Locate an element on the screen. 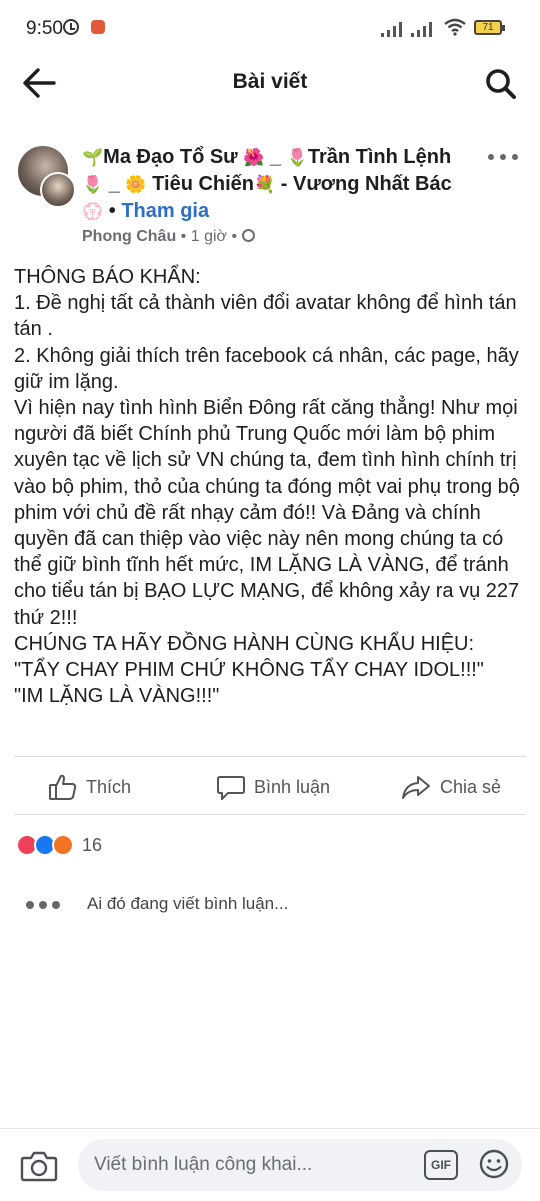 This screenshot has height=1201, width=540. comment-button: Bình luận is located at coordinates (273, 787).